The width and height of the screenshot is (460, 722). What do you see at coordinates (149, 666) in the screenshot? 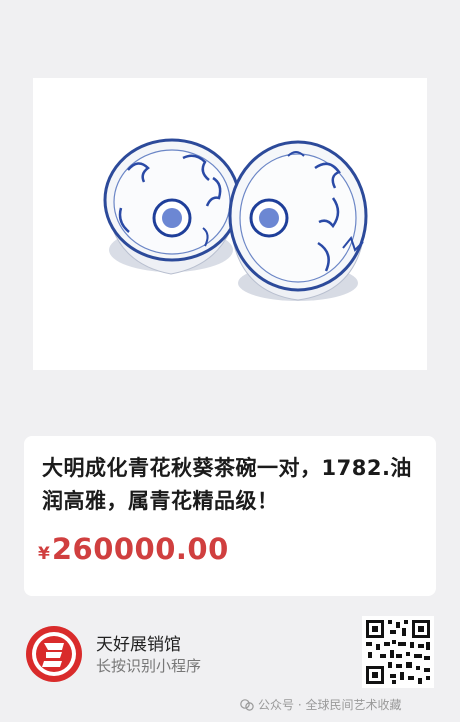
I see `miniprogram-hint: 长按识别小程序` at bounding box center [149, 666].